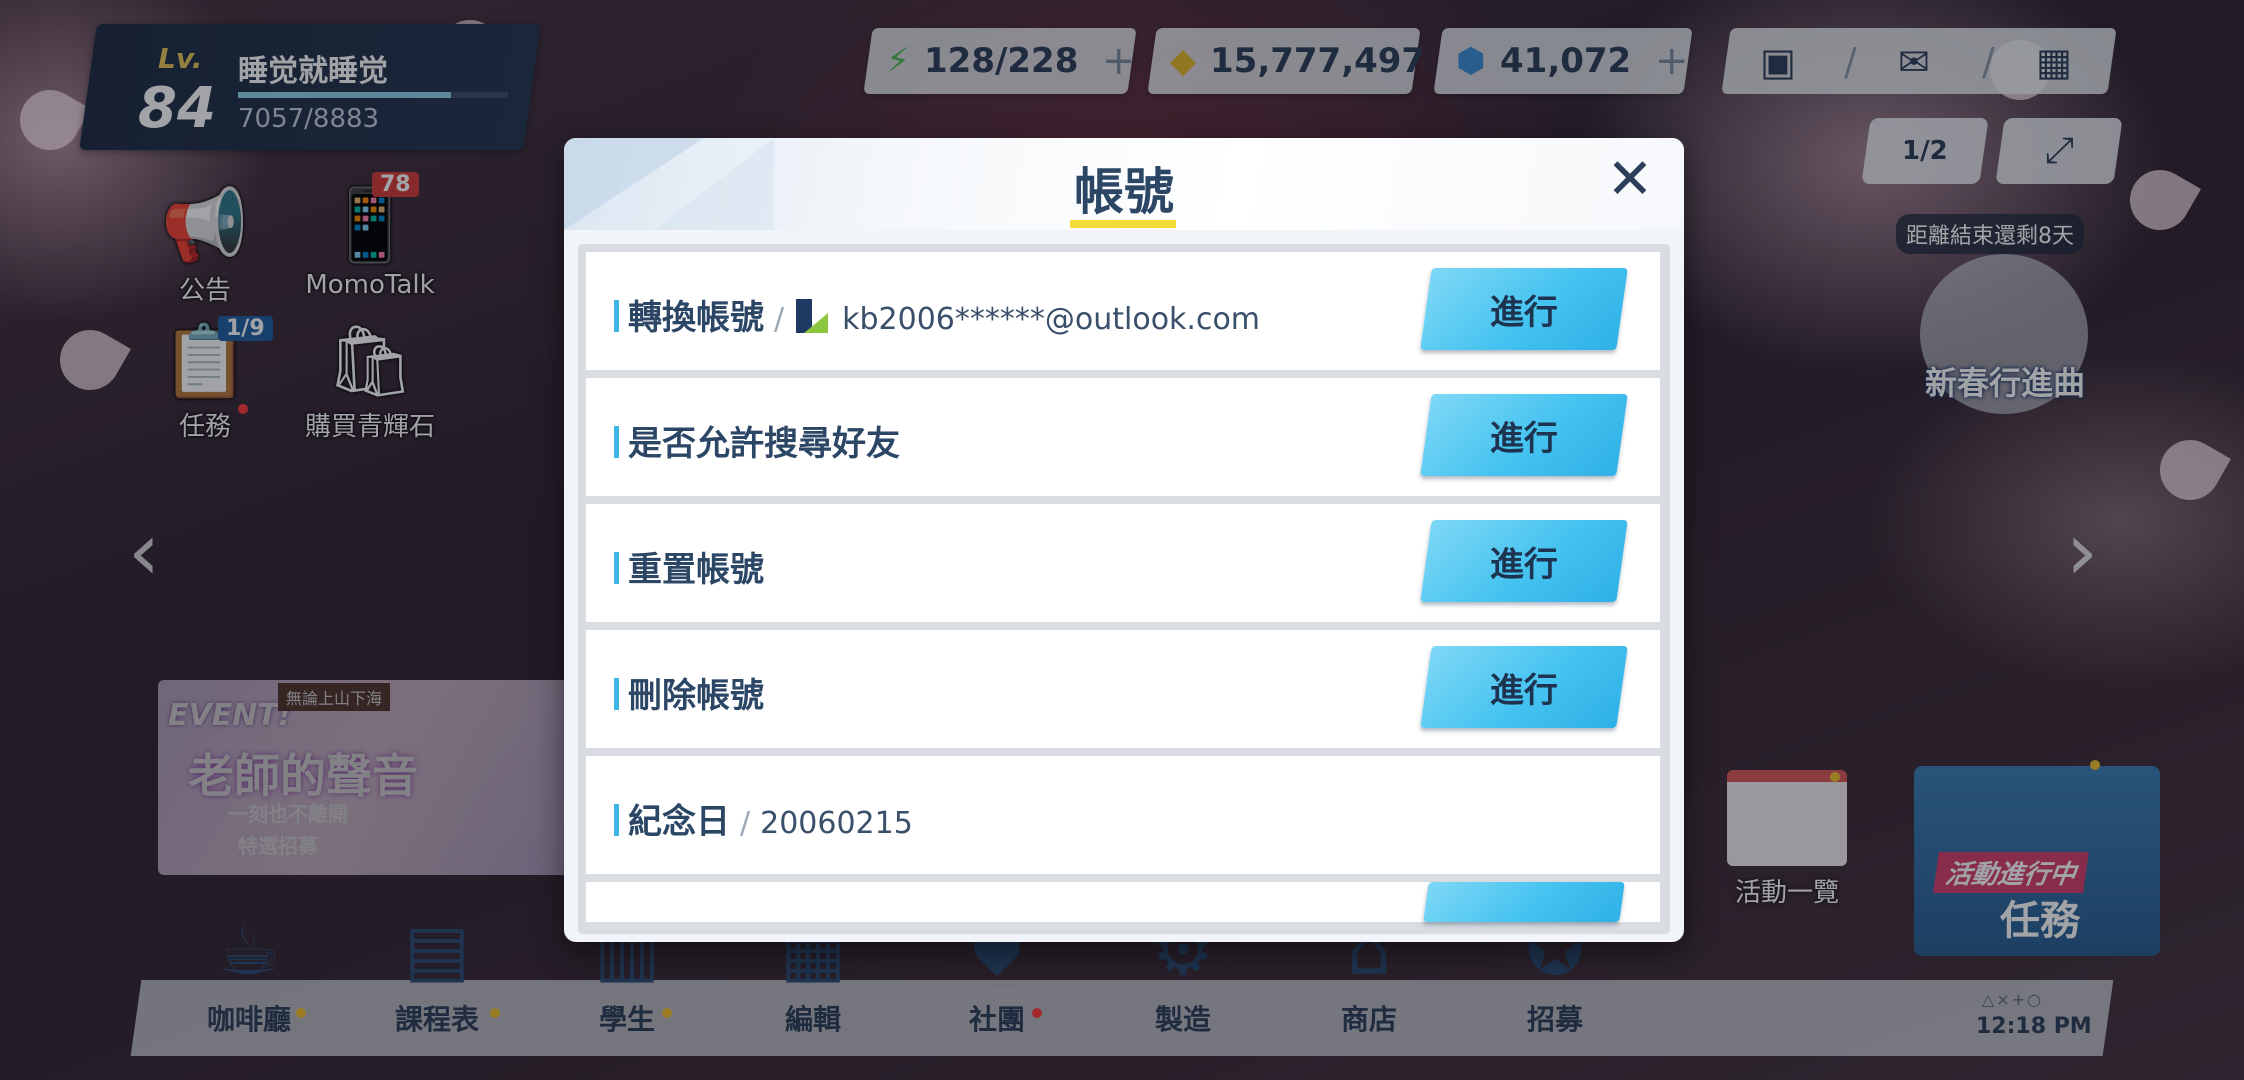 This screenshot has width=2244, height=1080. I want to click on anniversary-label: 紀念日, so click(679, 822).